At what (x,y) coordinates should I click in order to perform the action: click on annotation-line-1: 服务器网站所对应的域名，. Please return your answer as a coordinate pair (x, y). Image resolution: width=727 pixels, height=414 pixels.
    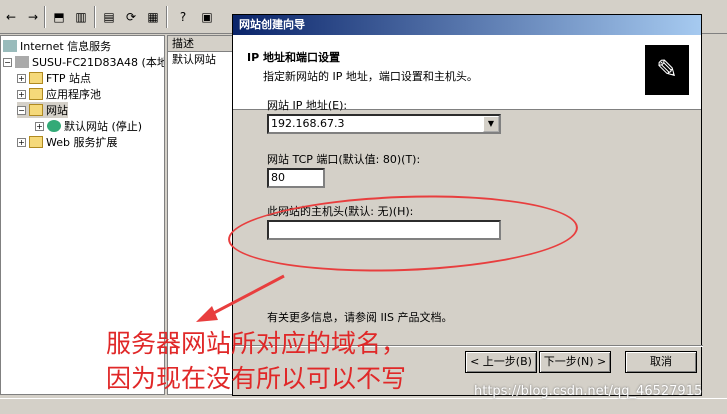
    Looking at the image, I should click on (256, 343).